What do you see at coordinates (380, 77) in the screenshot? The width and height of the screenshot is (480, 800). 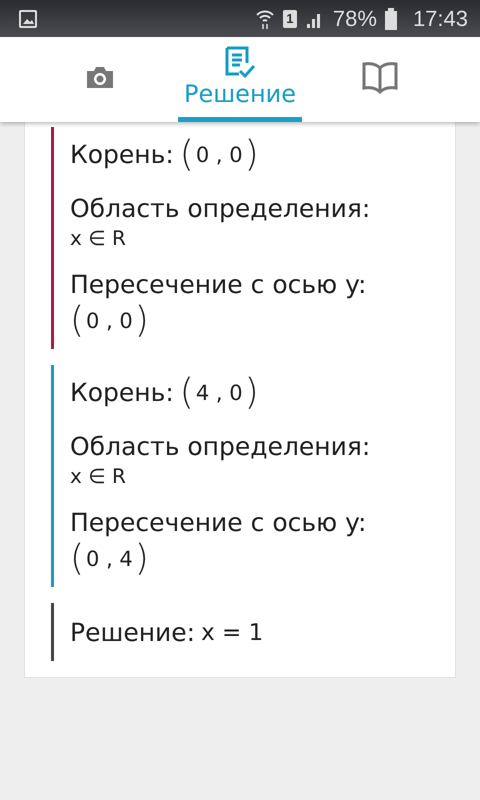 I see `book-icon` at bounding box center [380, 77].